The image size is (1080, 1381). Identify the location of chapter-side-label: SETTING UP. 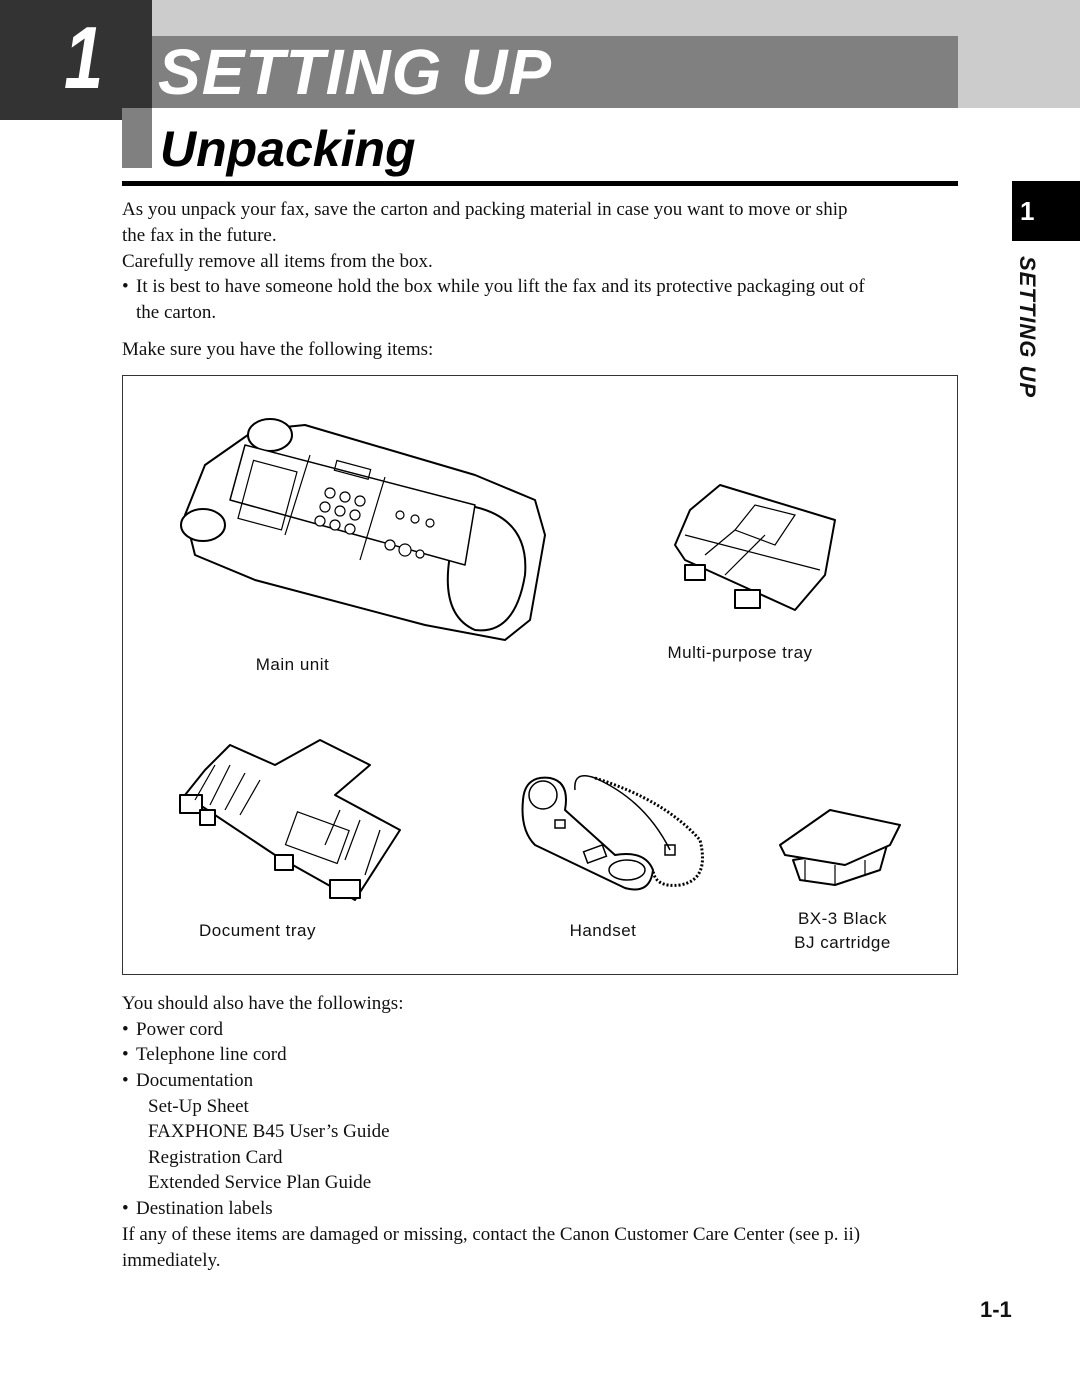
(1024, 341).